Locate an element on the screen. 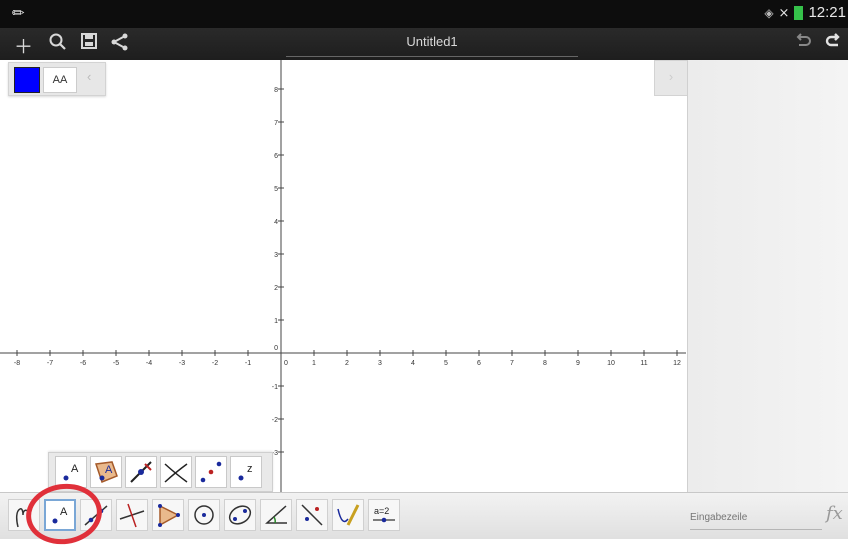 This screenshot has height=549, width=848. label-style-text: AA is located at coordinates (60, 80).